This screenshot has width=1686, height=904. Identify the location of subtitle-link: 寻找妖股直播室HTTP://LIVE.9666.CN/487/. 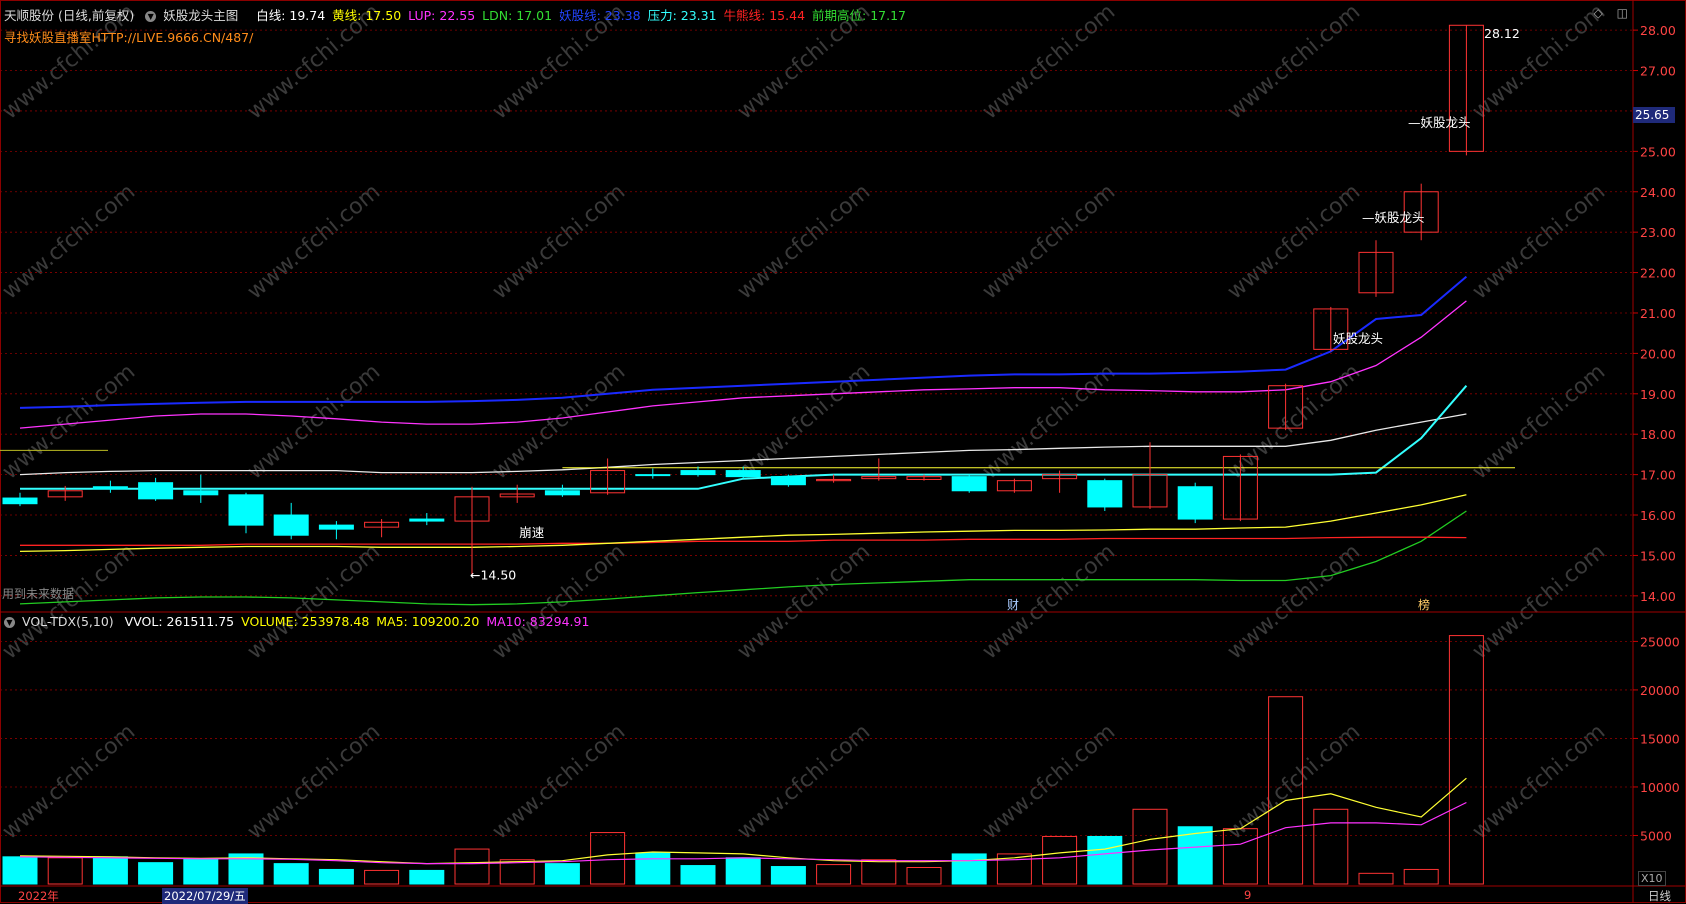
(128, 36).